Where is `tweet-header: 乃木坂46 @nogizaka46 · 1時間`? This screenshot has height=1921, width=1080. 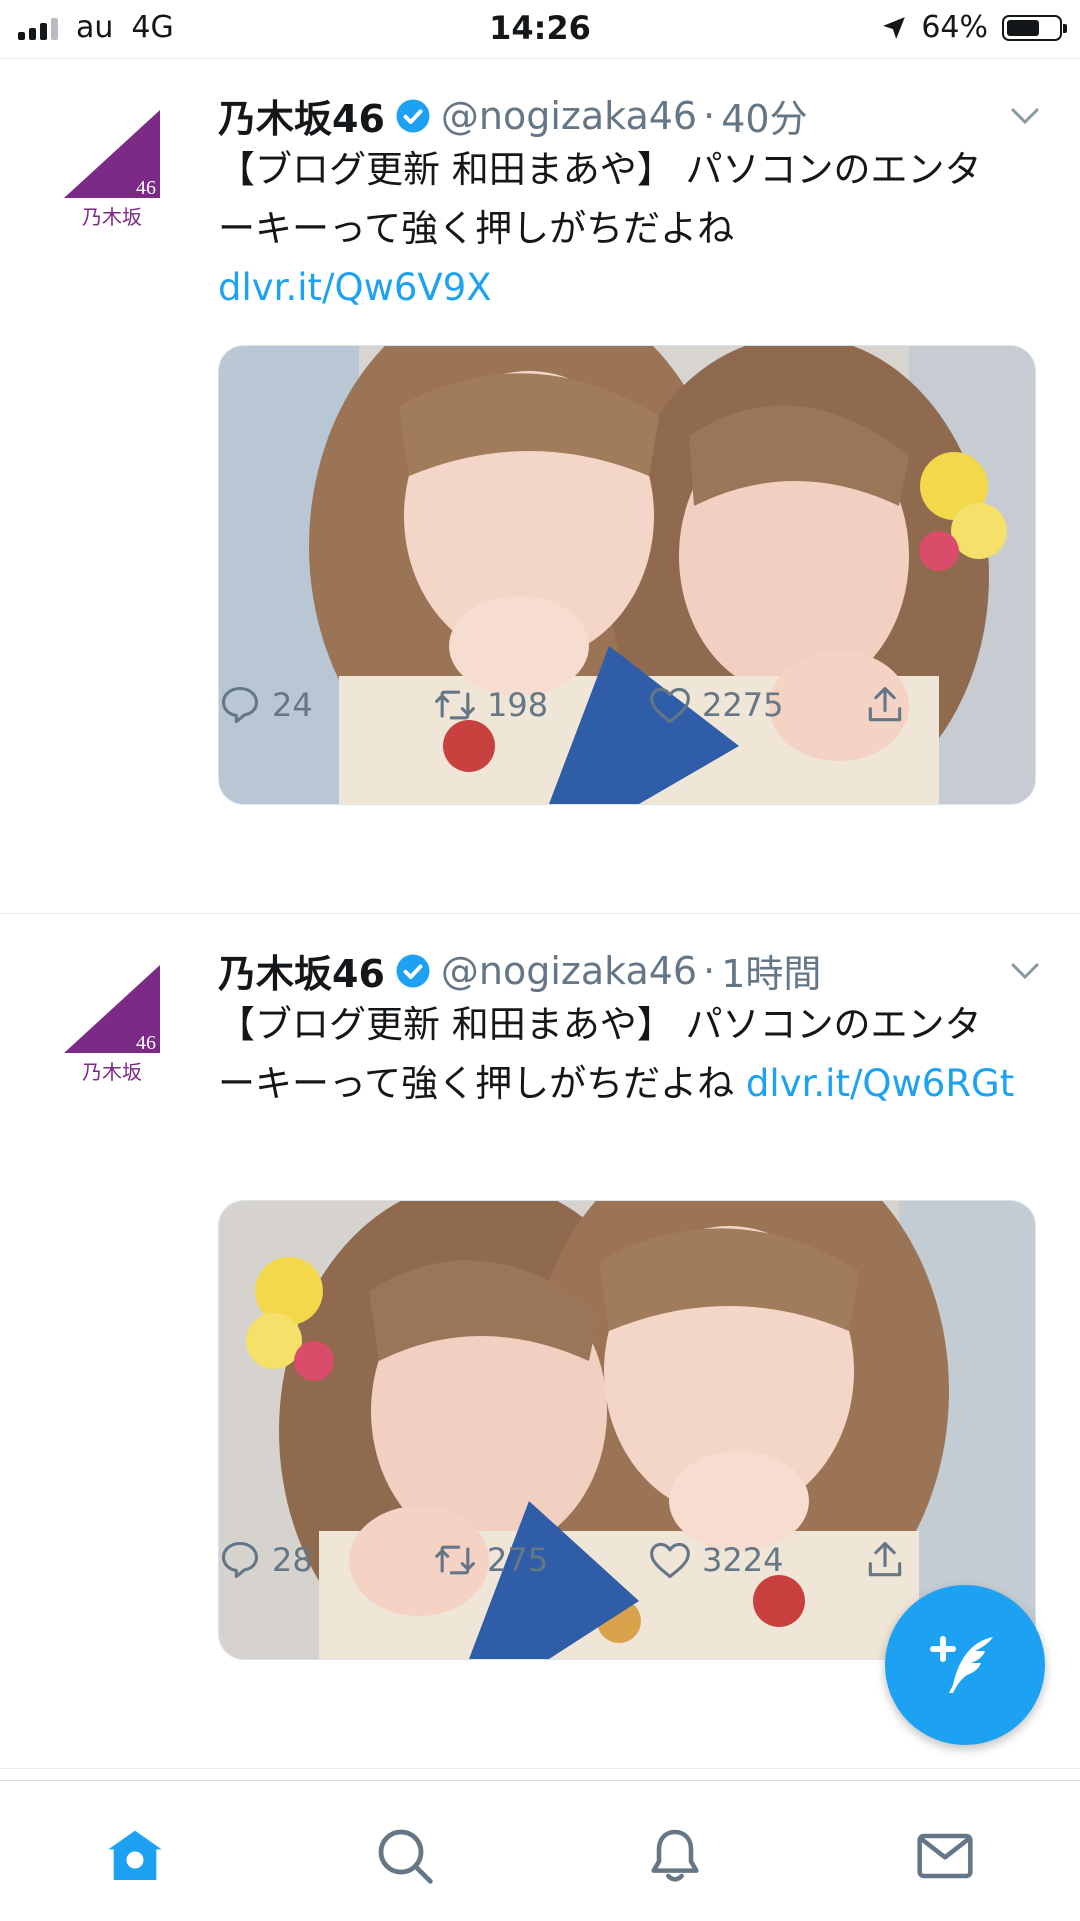 tweet-header: 乃木坂46 @nogizaka46 · 1時間 is located at coordinates (519, 970).